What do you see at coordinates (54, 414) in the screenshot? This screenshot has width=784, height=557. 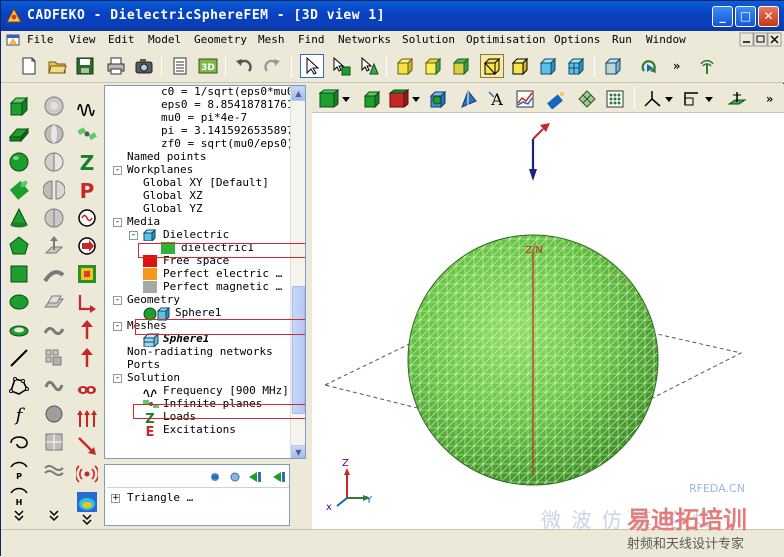 I see `sphere-grey-button` at bounding box center [54, 414].